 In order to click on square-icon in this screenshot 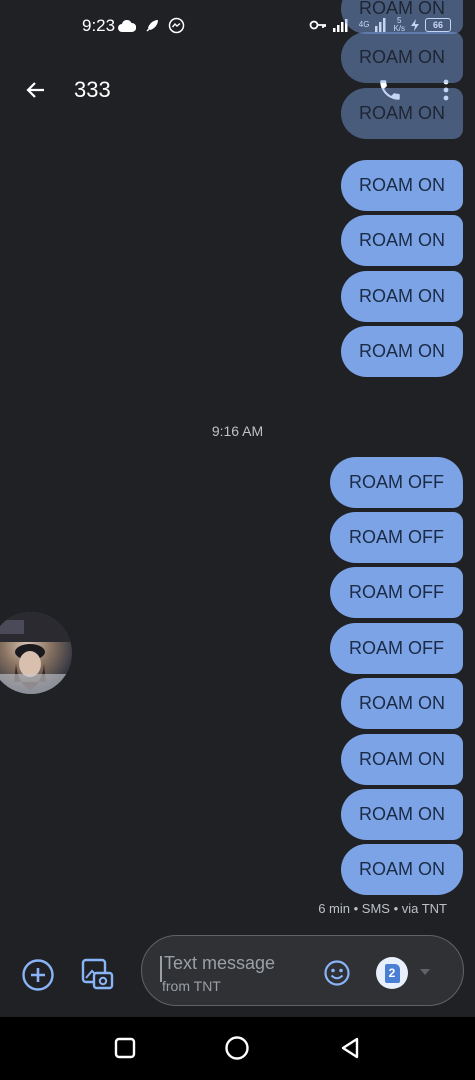, I will do `click(125, 1048)`.